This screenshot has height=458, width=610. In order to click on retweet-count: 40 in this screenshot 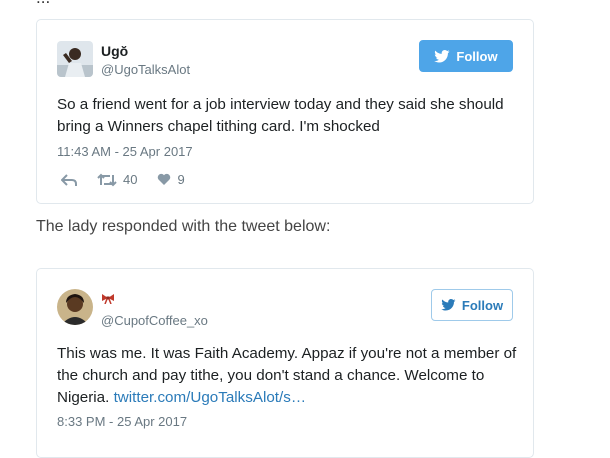, I will do `click(130, 179)`.